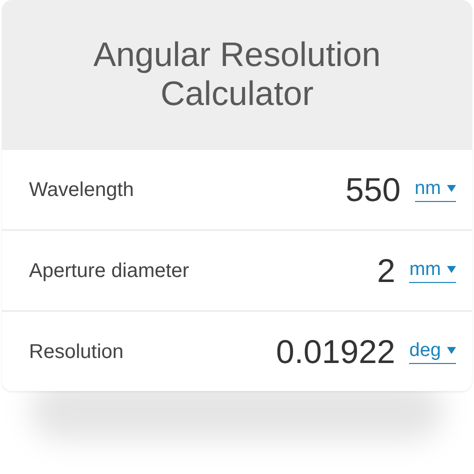  I want to click on field-label: Wavelength, so click(82, 190).